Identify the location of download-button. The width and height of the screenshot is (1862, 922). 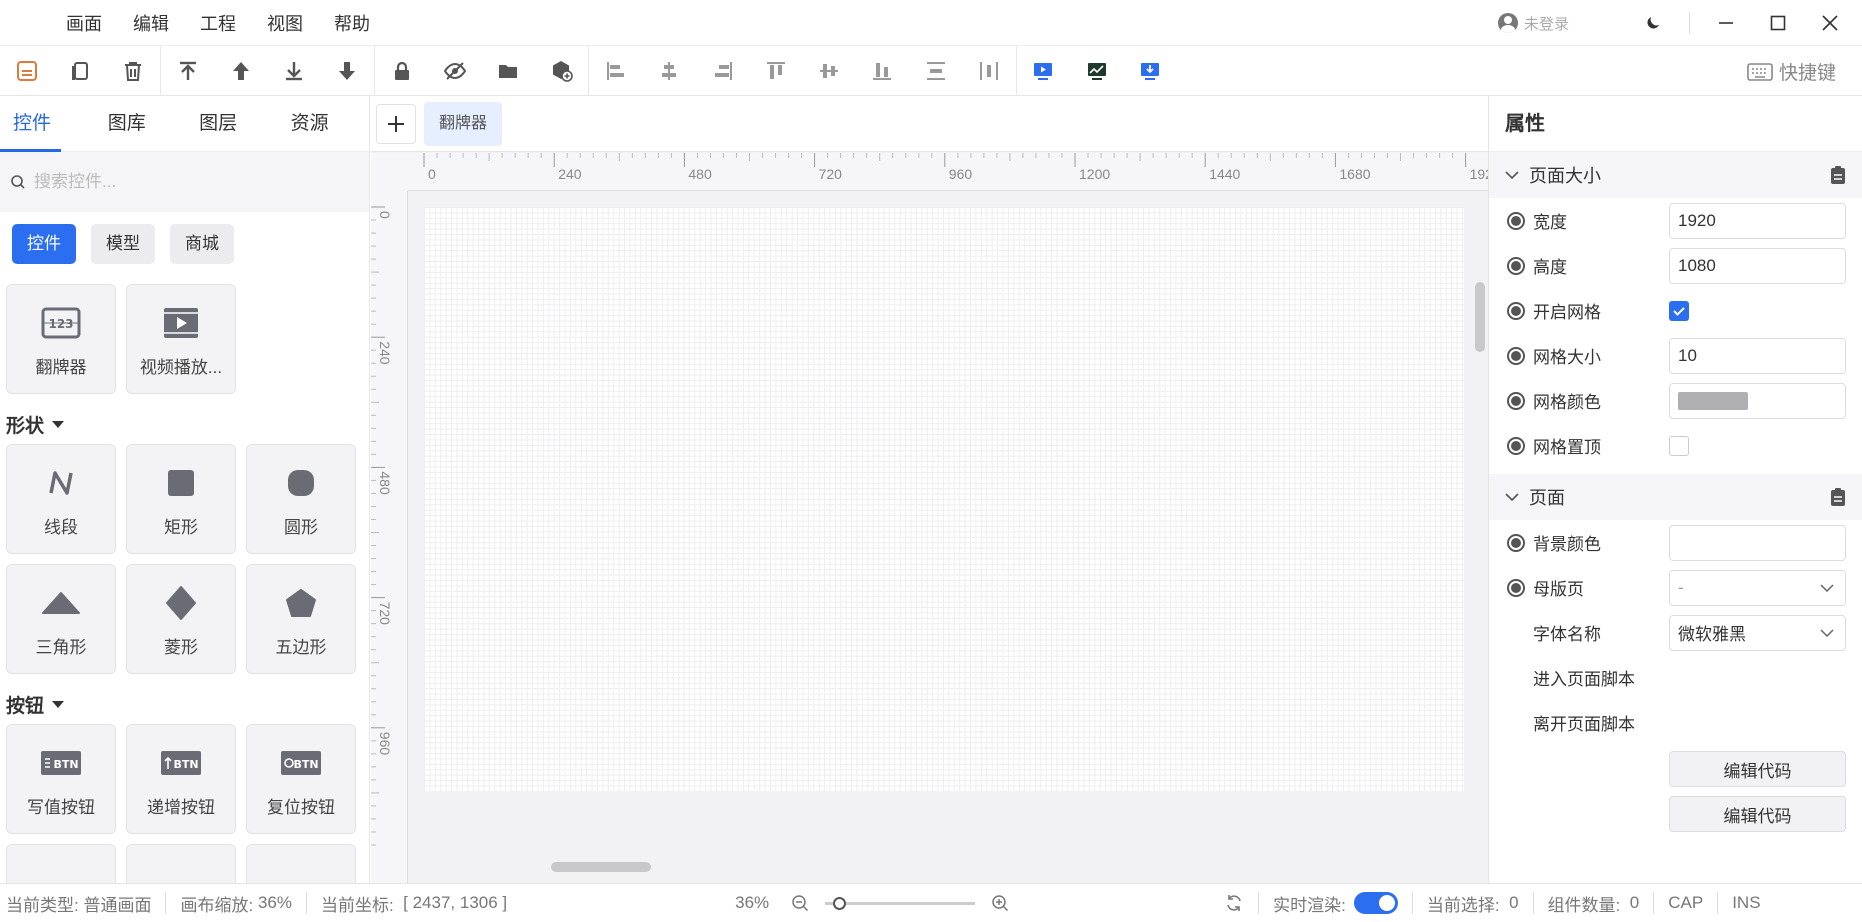
(1149, 71).